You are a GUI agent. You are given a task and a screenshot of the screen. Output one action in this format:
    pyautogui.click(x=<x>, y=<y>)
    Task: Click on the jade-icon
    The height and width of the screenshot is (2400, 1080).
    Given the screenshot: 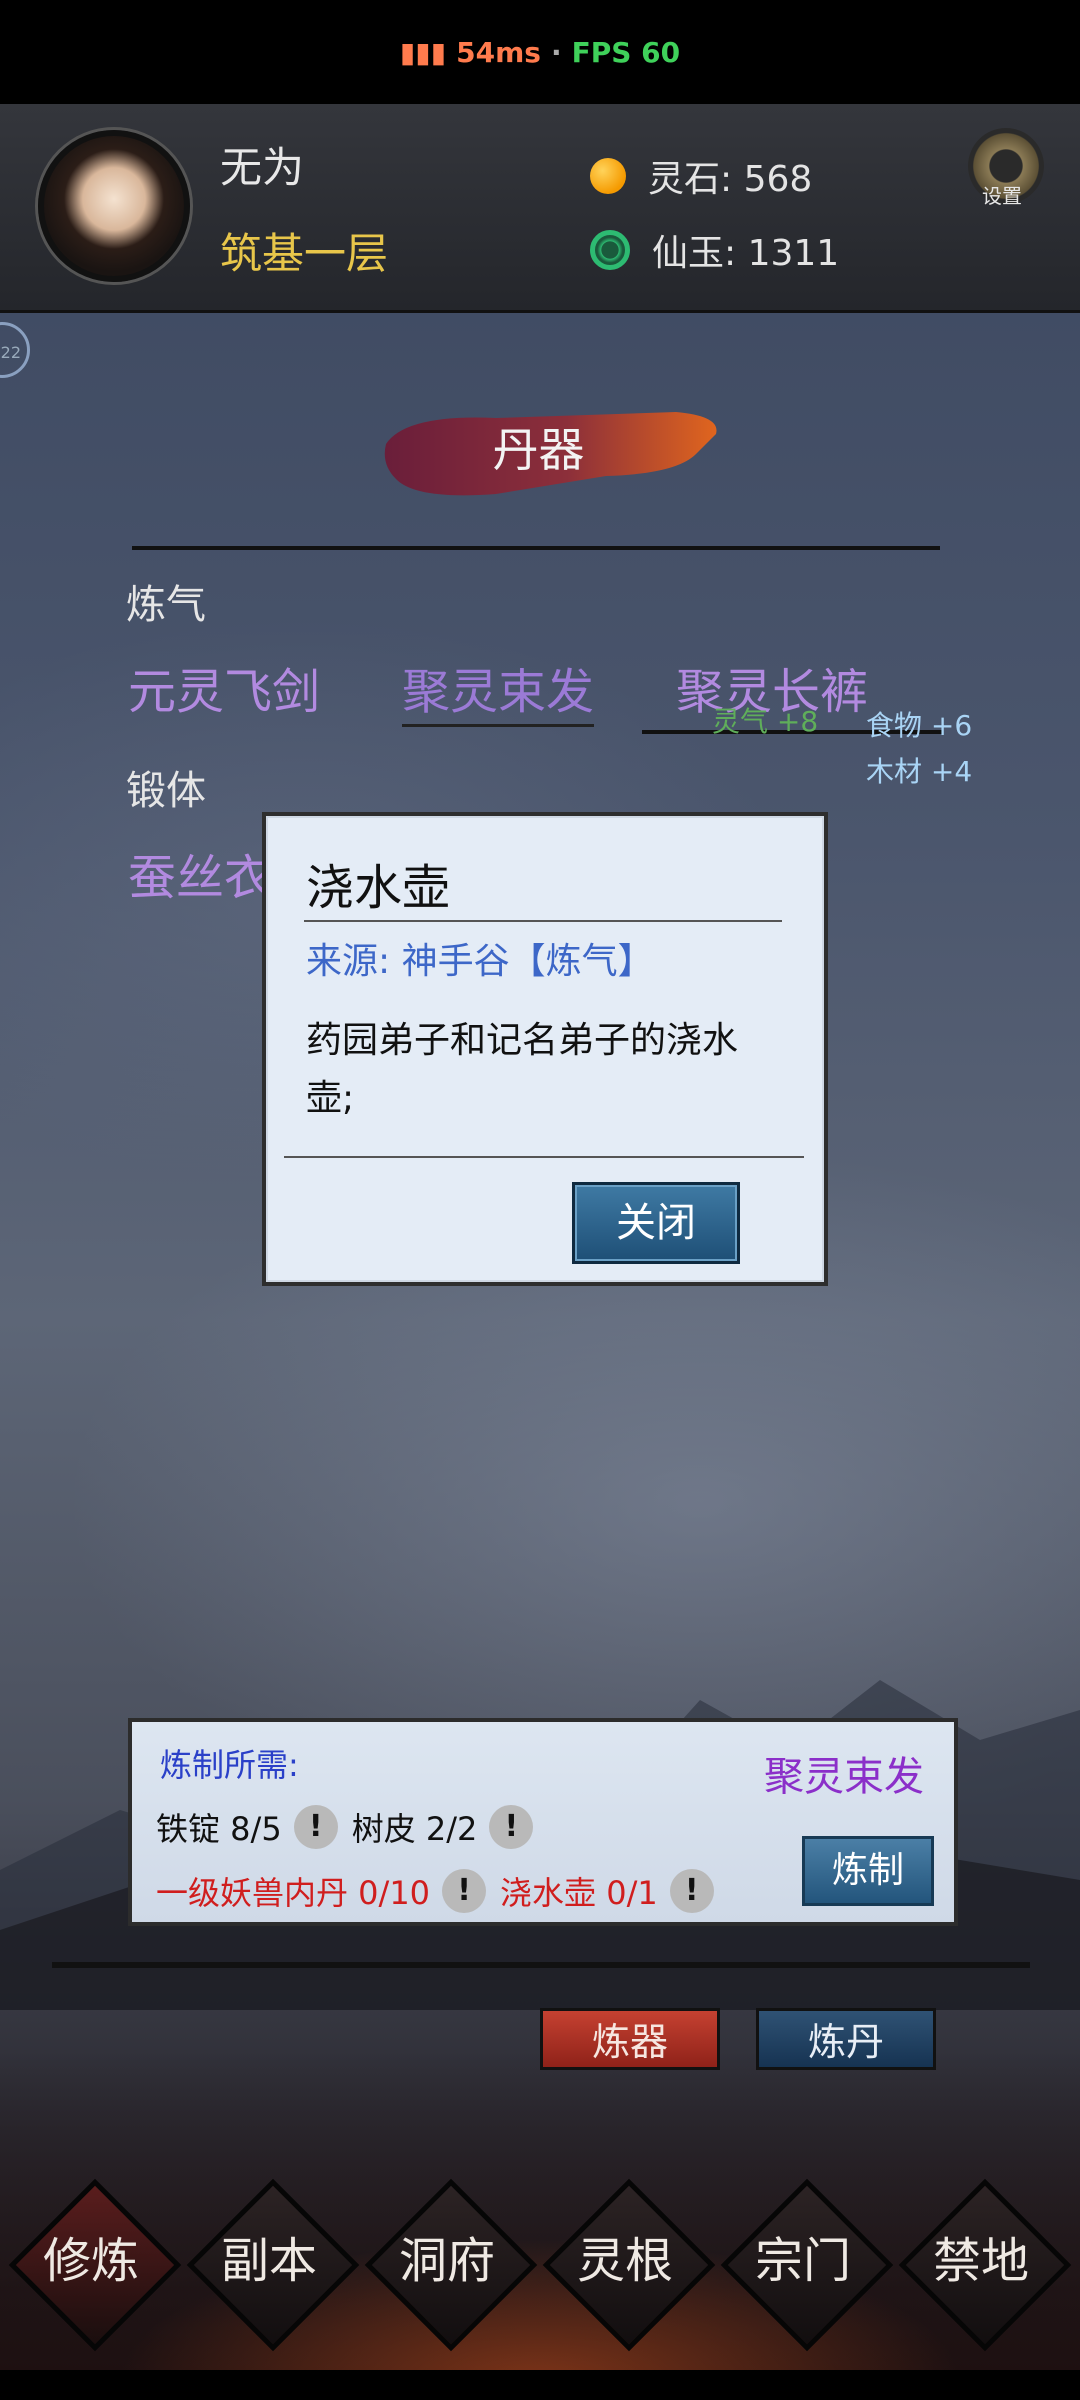 What is the action you would take?
    pyautogui.click(x=610, y=250)
    